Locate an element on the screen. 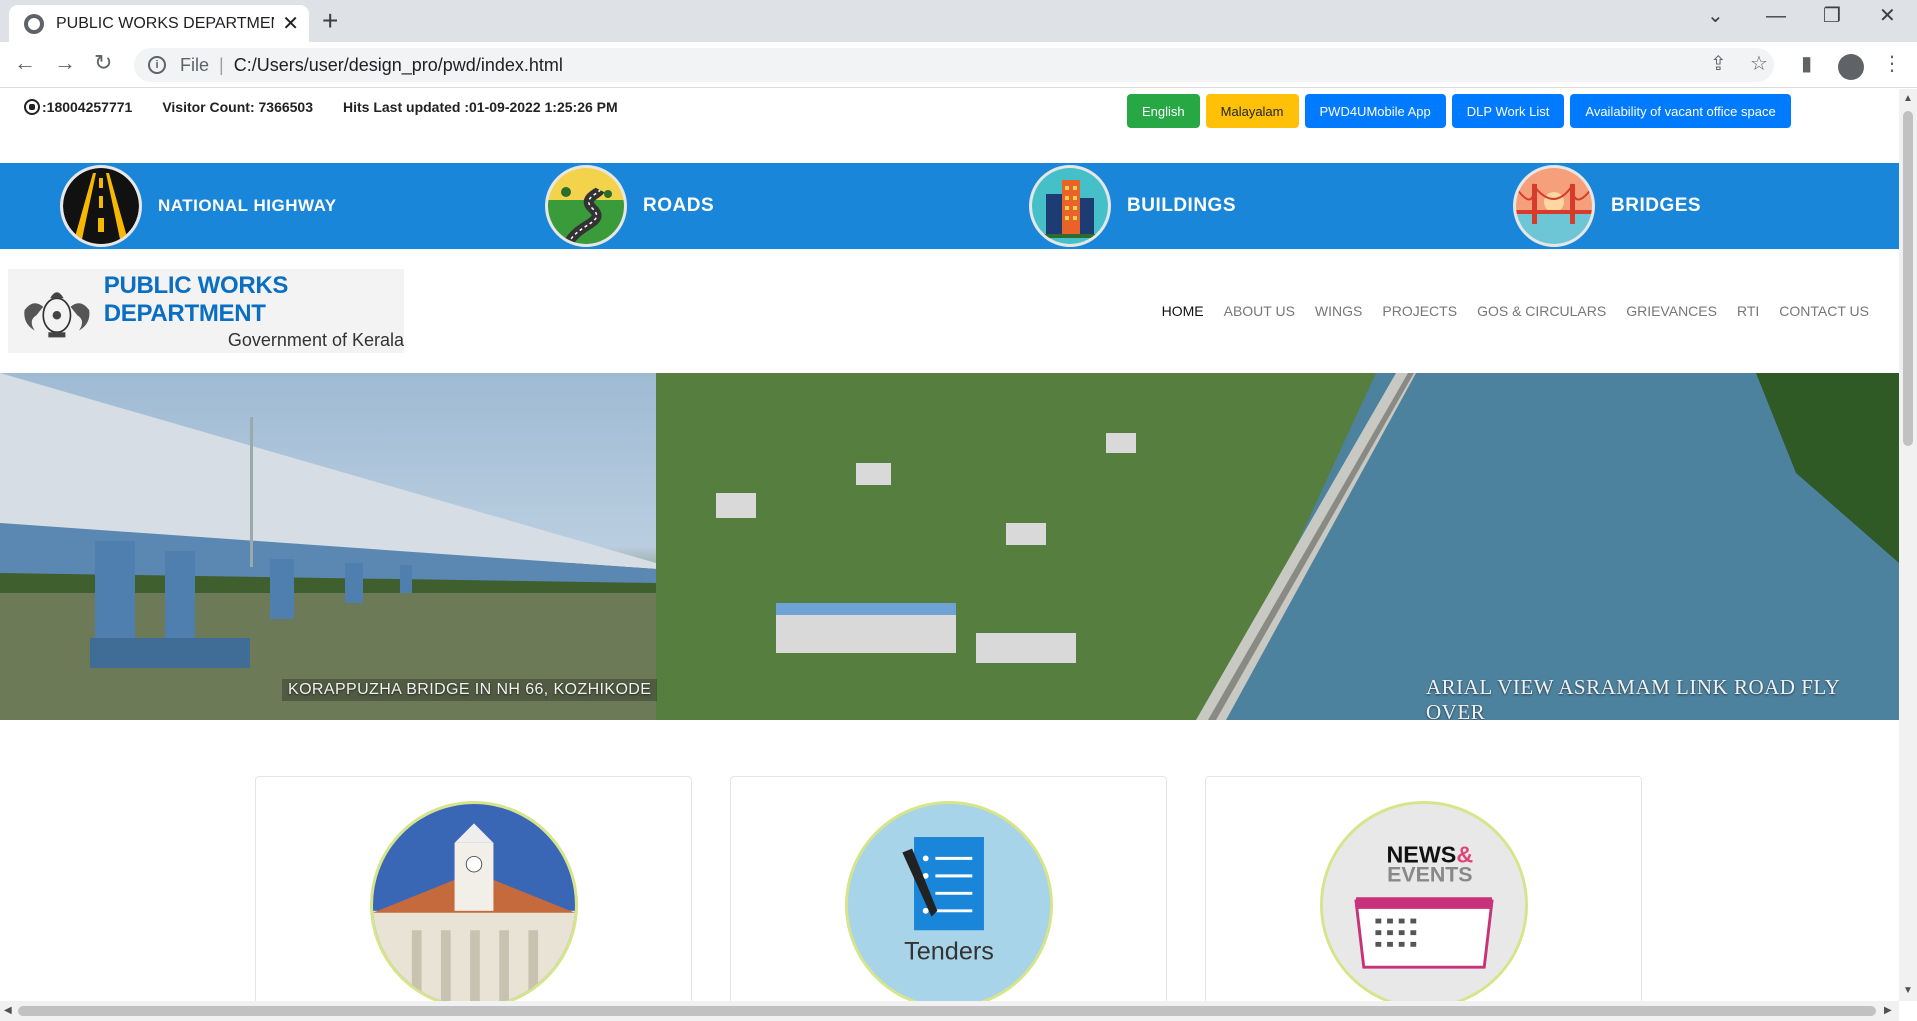 The height and width of the screenshot is (1021, 1917). category-label: ROADS is located at coordinates (679, 205).